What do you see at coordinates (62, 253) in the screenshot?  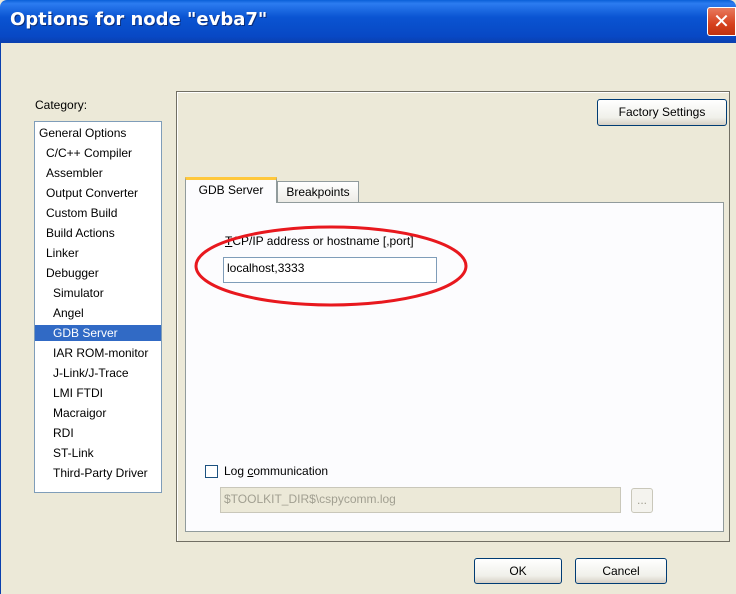 I see `category-item-linker: Linker` at bounding box center [62, 253].